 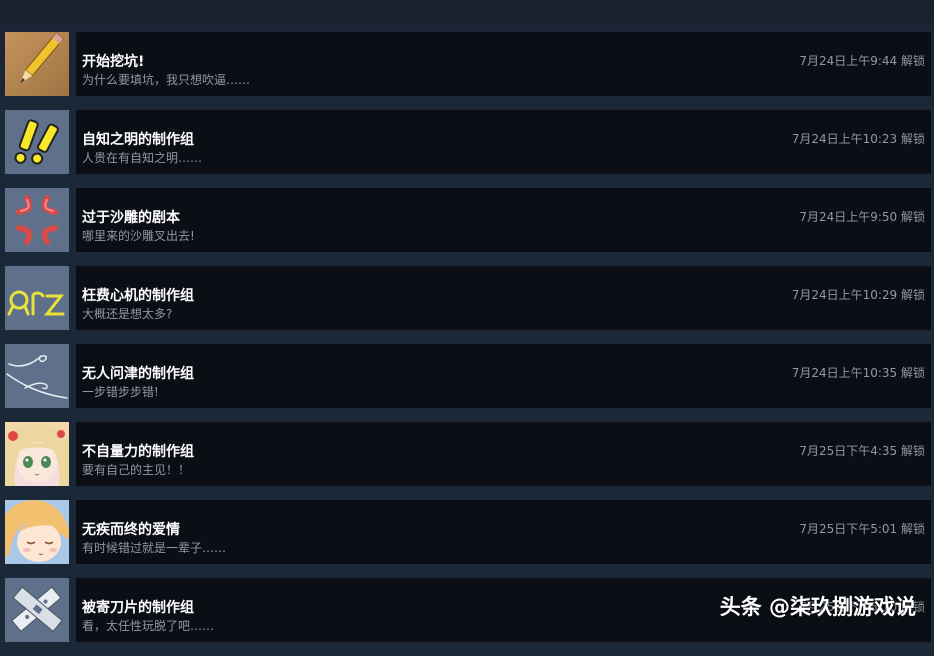 What do you see at coordinates (817, 607) in the screenshot?
I see `watermark: 头条 @柒玖捌游戏说` at bounding box center [817, 607].